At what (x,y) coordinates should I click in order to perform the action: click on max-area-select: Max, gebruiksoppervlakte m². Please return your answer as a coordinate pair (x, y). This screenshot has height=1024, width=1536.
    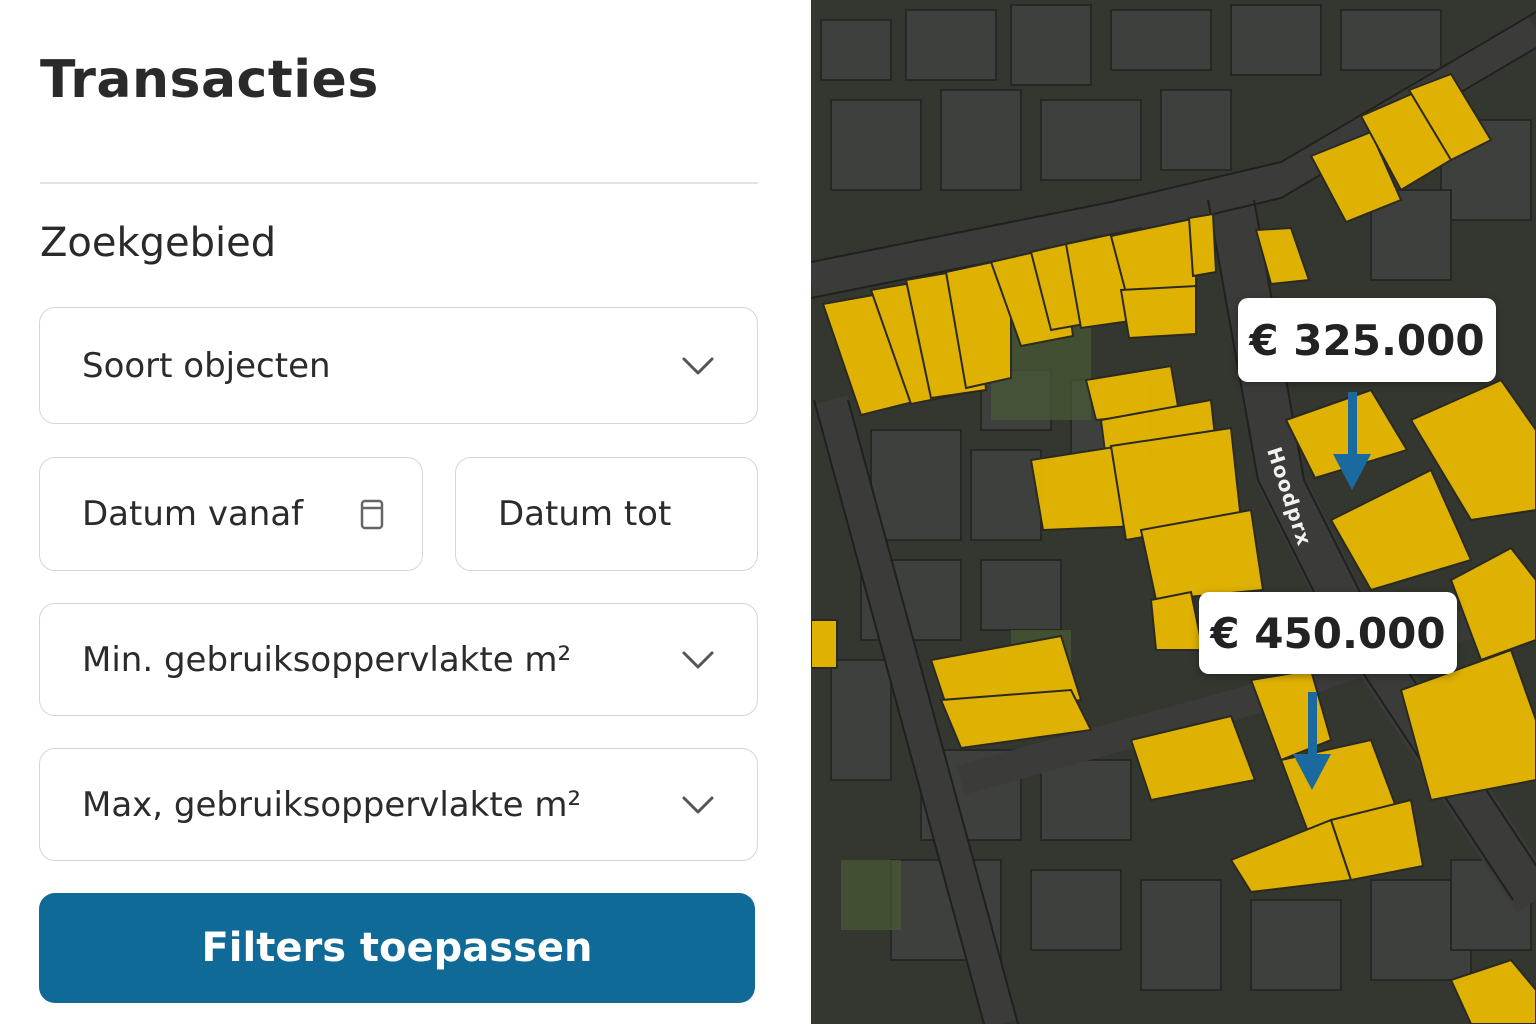
    Looking at the image, I should click on (398, 804).